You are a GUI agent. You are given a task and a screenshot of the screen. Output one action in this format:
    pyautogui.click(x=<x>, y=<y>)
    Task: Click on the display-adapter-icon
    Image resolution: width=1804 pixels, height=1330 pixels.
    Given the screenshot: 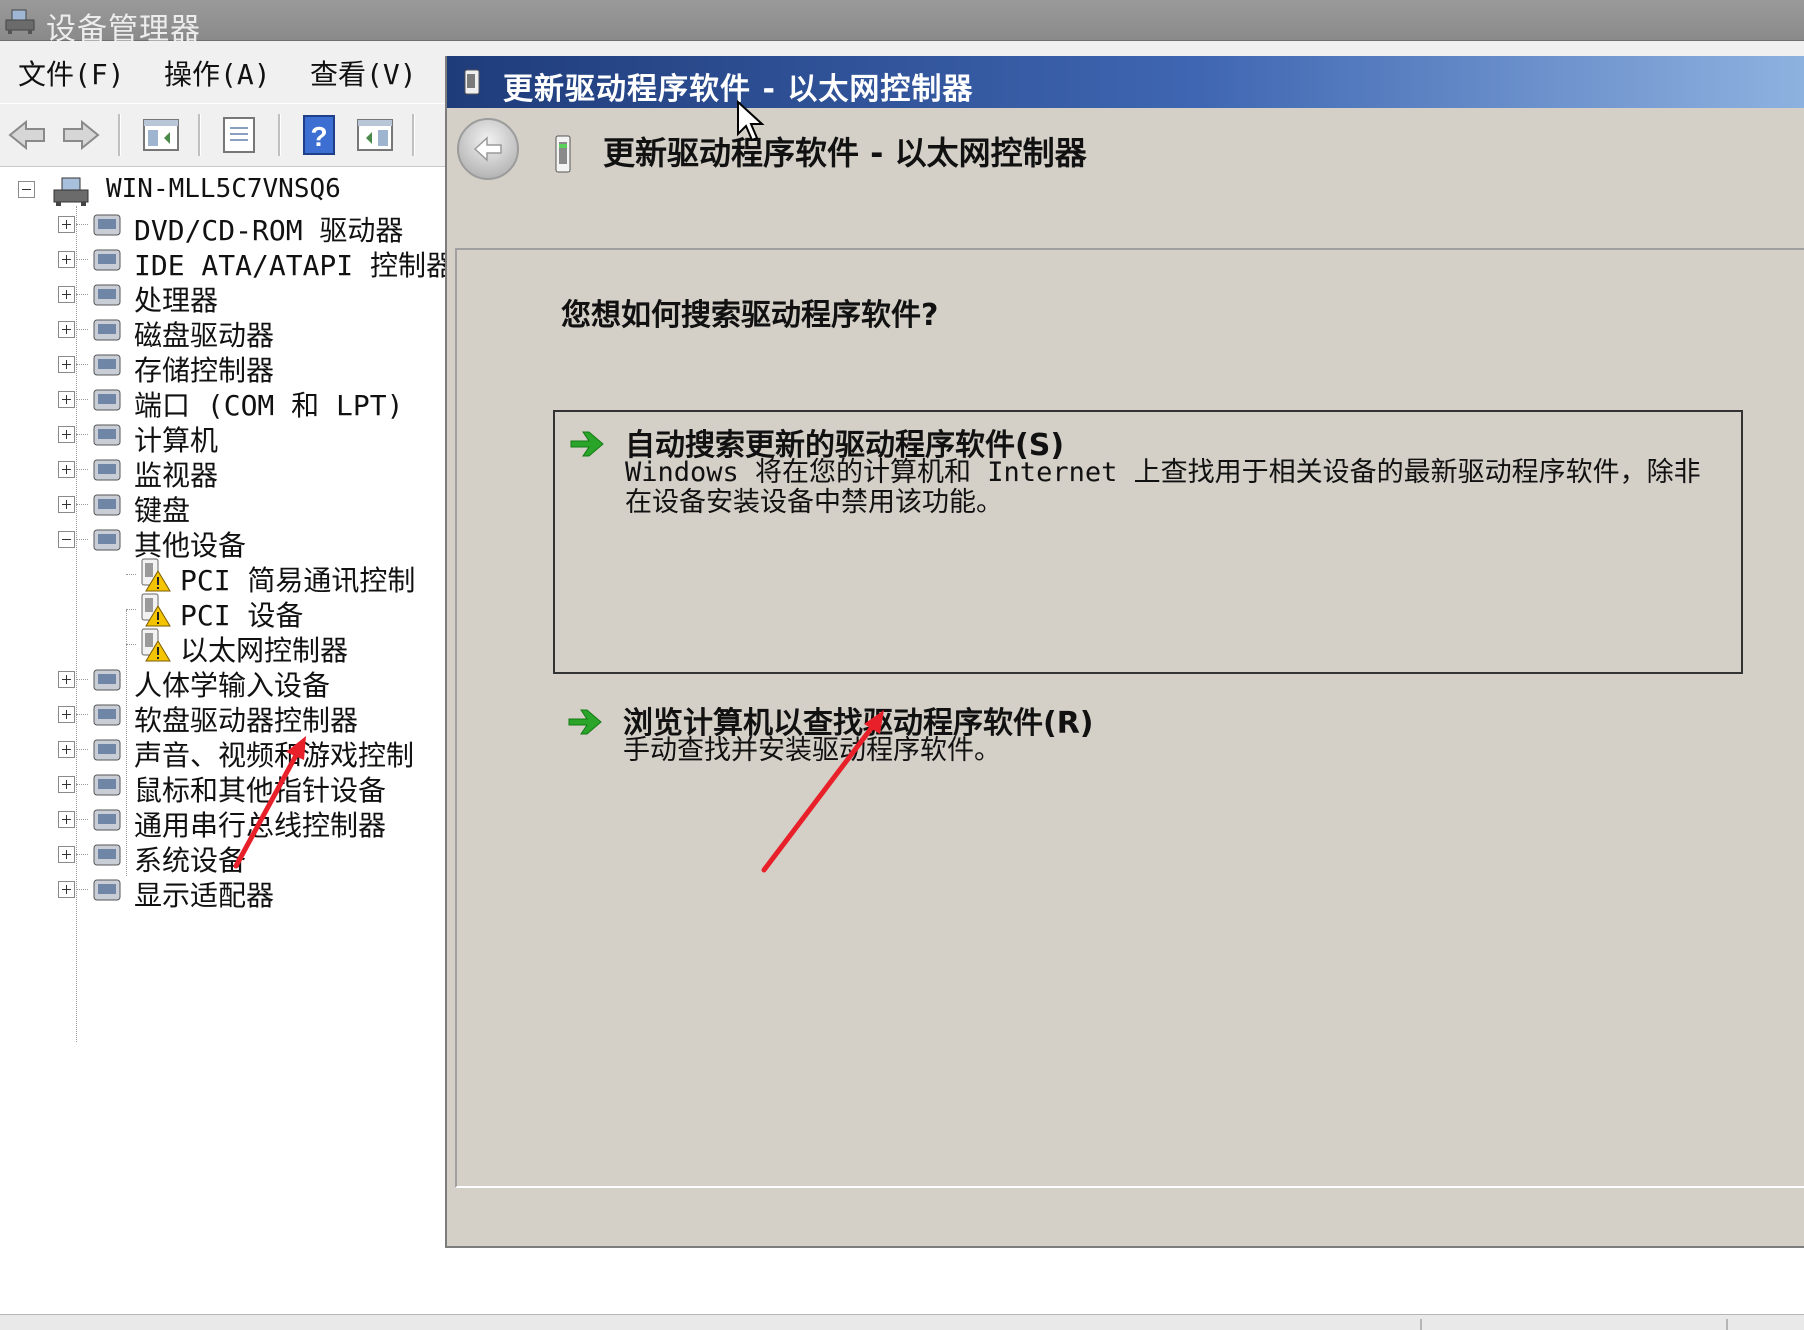 What is the action you would take?
    pyautogui.click(x=107, y=890)
    